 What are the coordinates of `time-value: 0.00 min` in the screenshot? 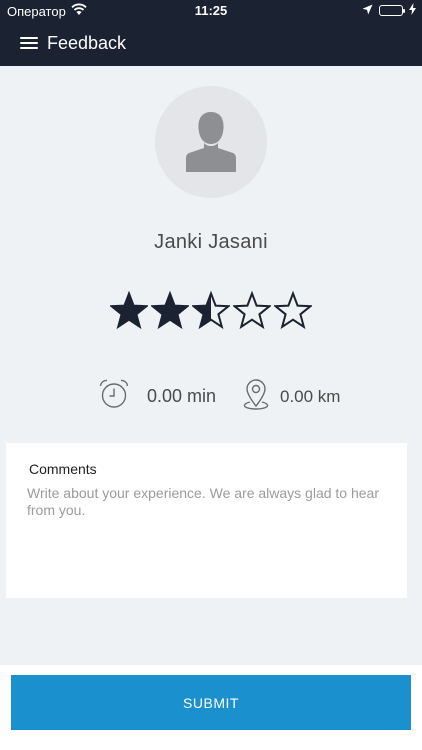 It's located at (182, 396).